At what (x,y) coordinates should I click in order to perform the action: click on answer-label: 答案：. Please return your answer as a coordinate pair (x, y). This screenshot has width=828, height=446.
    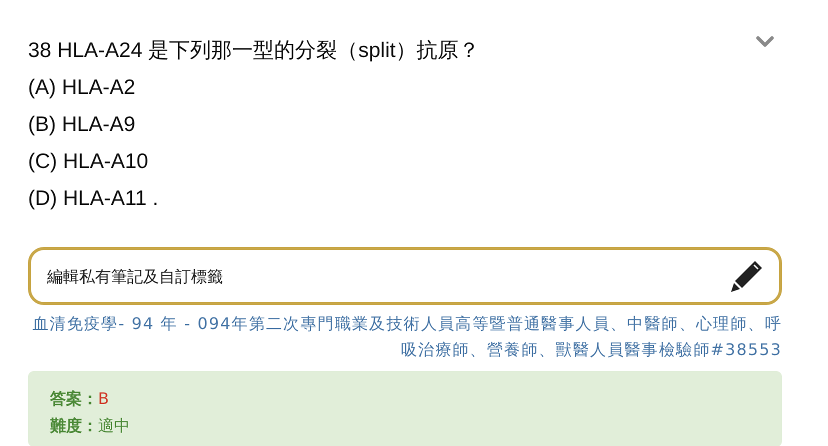
    Looking at the image, I should click on (74, 398).